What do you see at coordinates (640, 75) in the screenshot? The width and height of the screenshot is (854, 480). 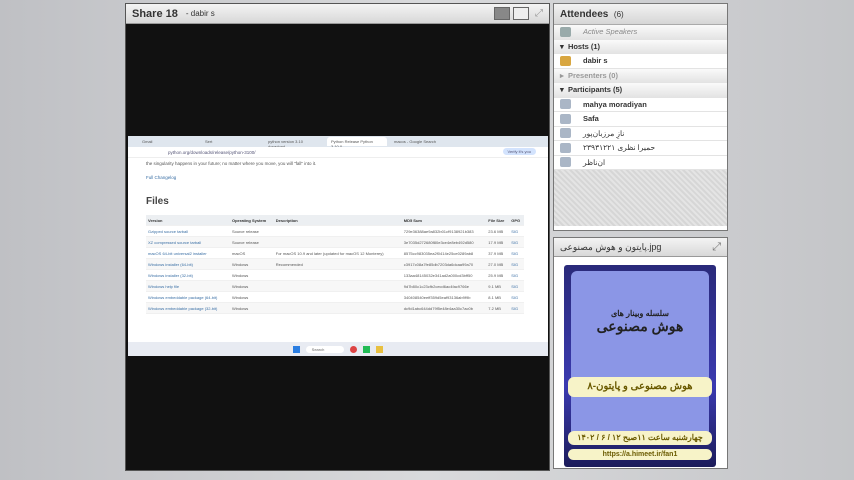 I see `presenters-section: ▸ Presenters (0)` at bounding box center [640, 75].